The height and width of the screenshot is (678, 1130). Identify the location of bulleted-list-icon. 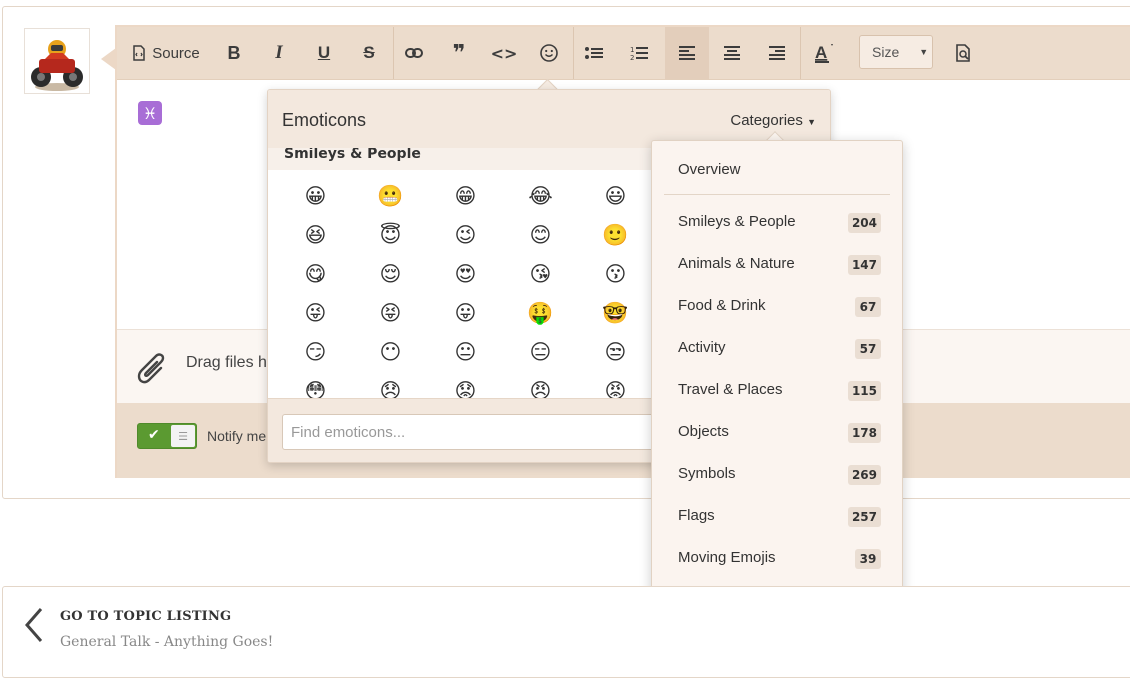
(594, 53).